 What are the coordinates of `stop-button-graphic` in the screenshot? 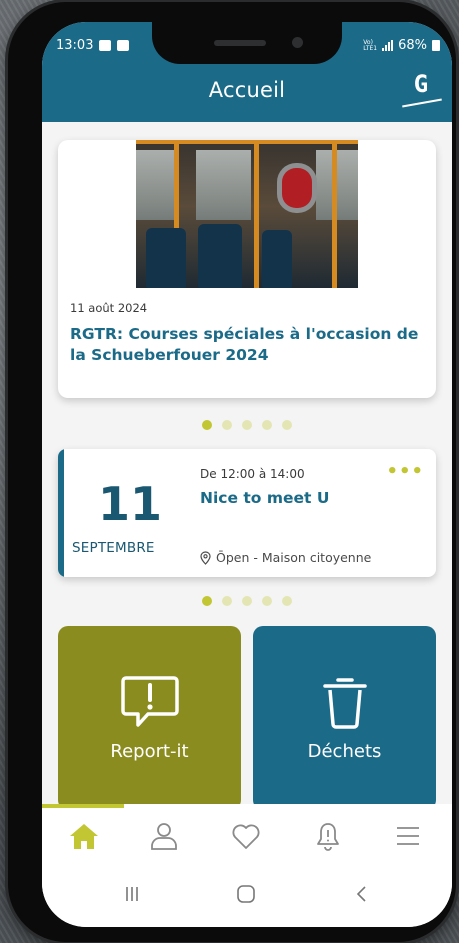 It's located at (297, 188).